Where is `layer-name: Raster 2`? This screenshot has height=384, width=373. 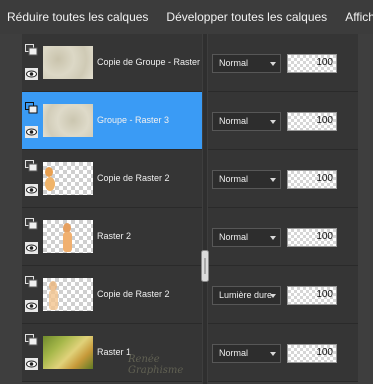
layer-name: Raster 2 is located at coordinates (114, 236).